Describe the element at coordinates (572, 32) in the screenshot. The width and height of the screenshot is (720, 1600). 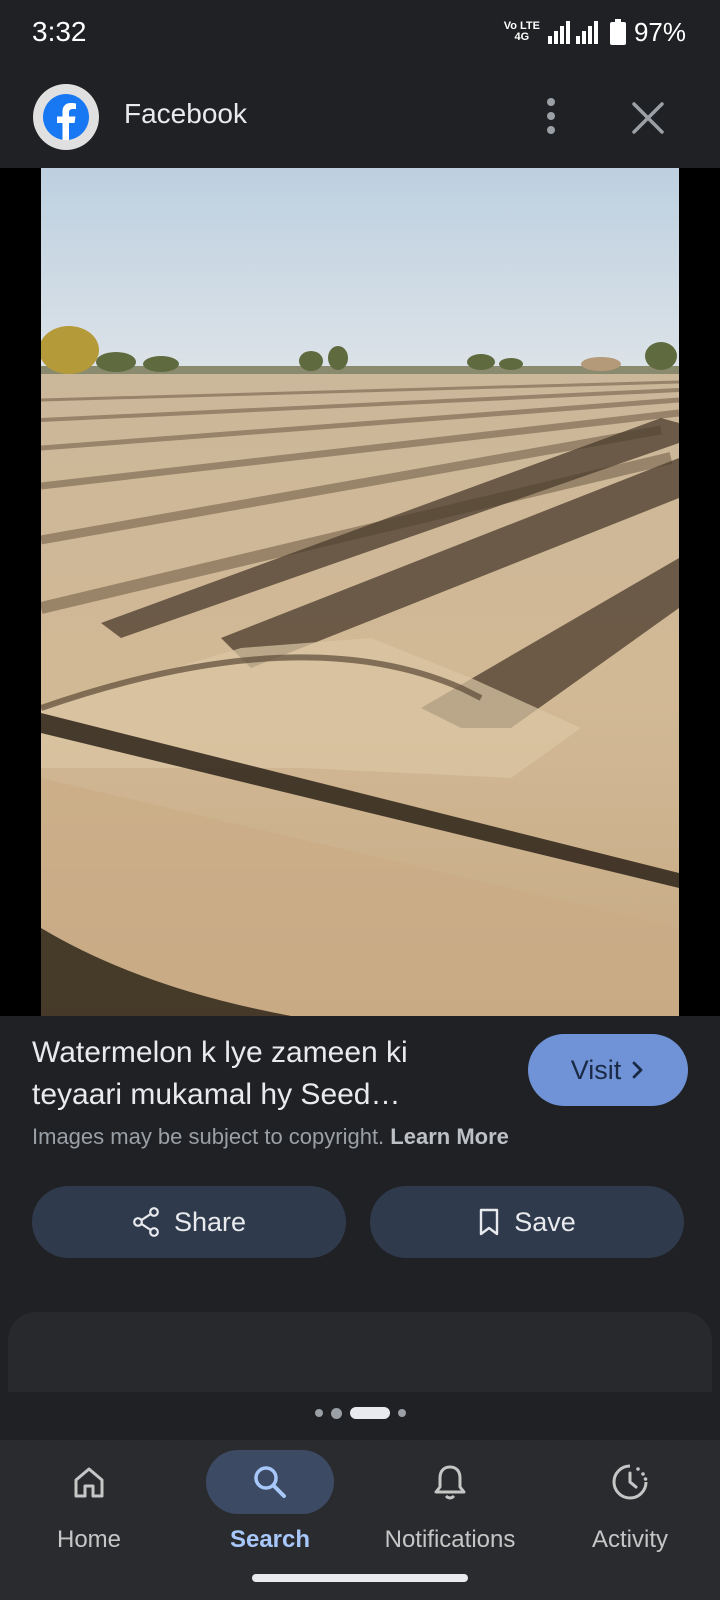
I see `signal-icon` at that location.